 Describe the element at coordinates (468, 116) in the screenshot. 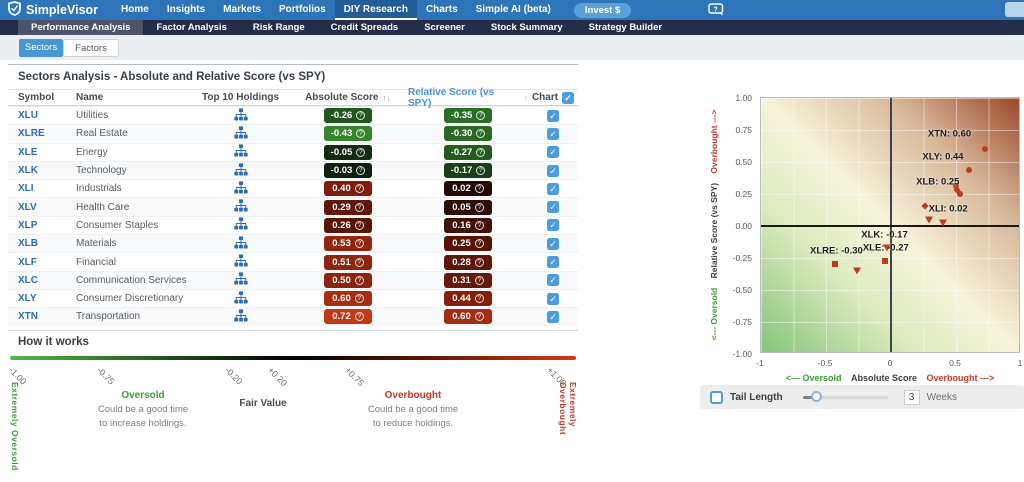

I see `relative-score-badge: -0.35?` at that location.